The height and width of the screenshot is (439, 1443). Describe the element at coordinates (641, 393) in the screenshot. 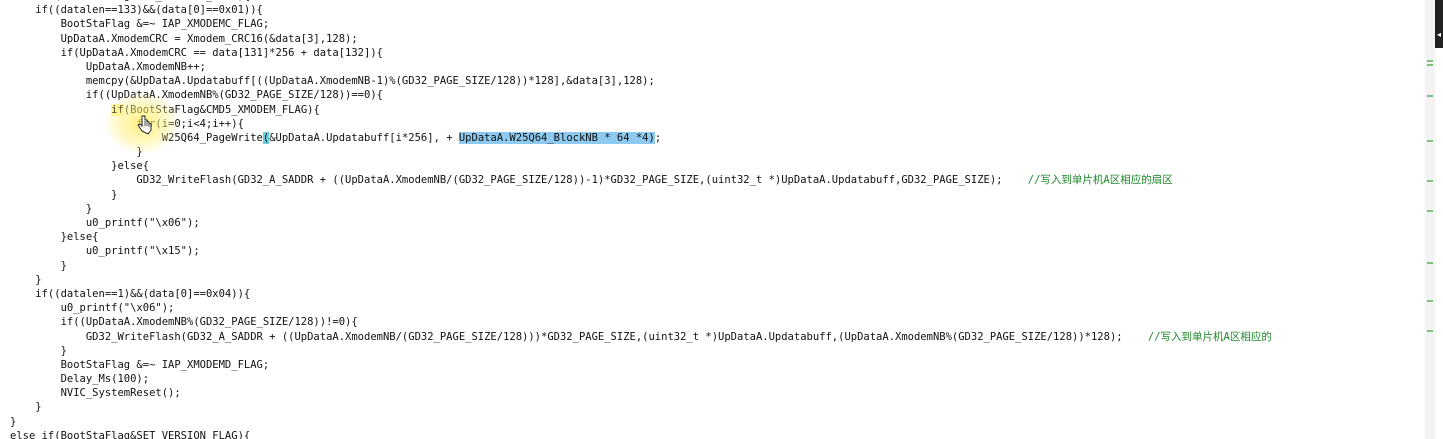

I see `code-line: NVIC_SystemReset();` at that location.